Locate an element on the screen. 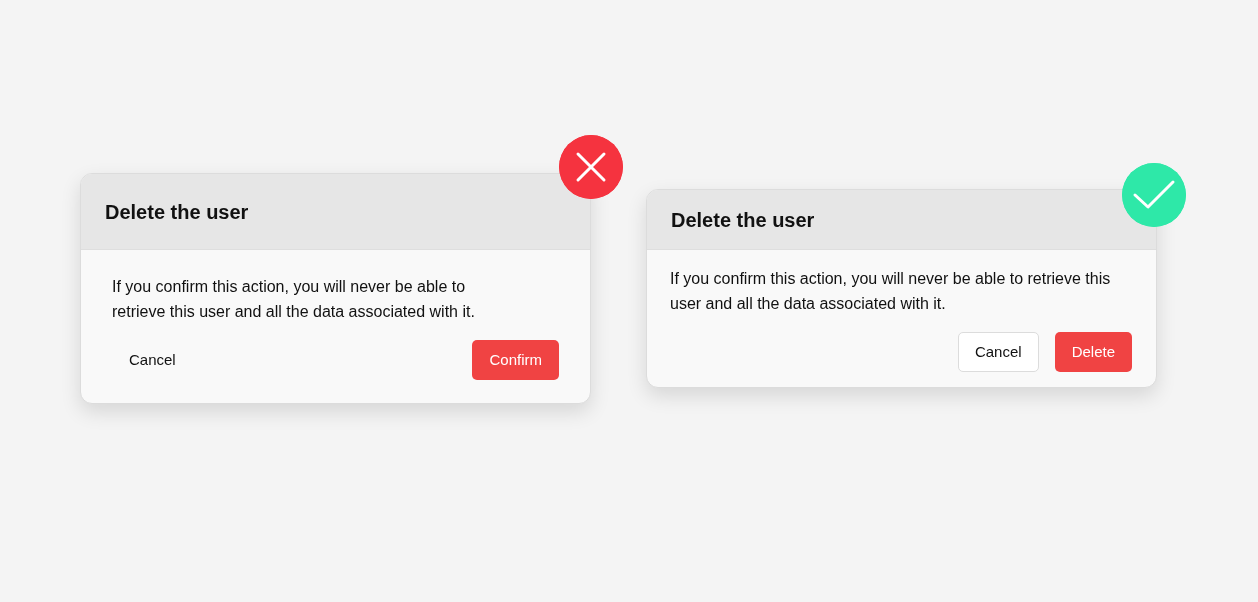  confirm-button: Confirm is located at coordinates (515, 360).